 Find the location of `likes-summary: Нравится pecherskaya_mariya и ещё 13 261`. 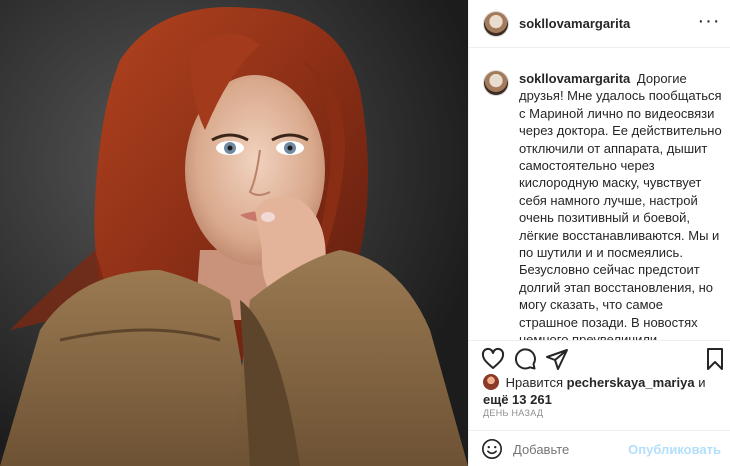

likes-summary: Нравится pecherskaya_mariya и ещё 13 261 is located at coordinates (603, 391).